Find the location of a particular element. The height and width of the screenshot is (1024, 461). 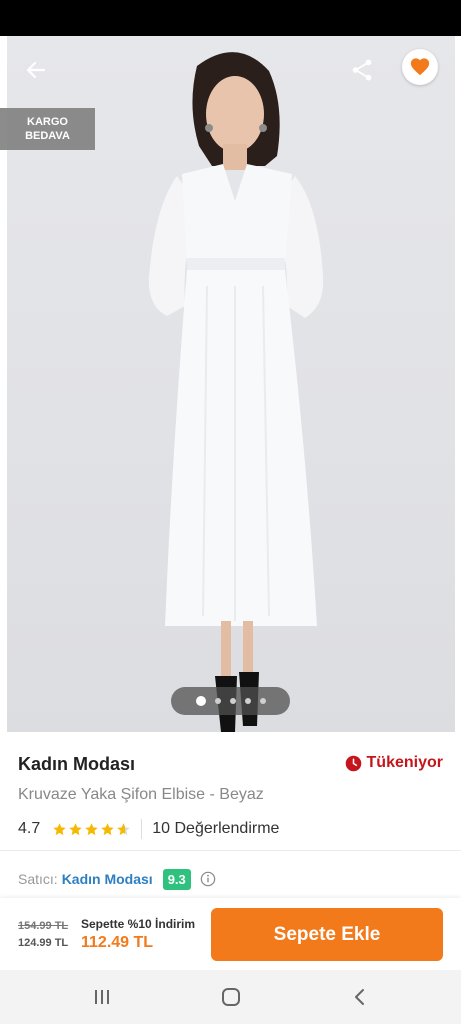

image-pager is located at coordinates (230, 701).